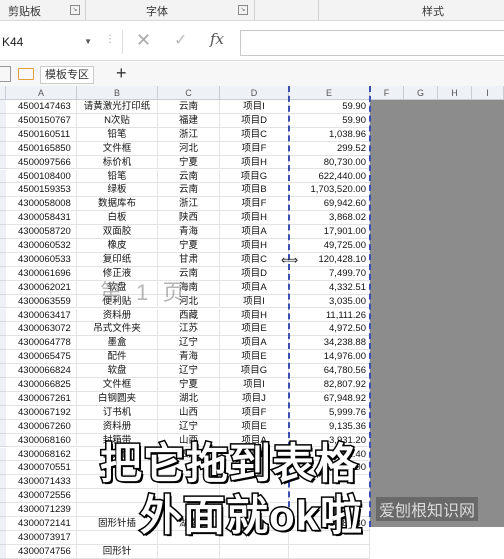 This screenshot has width=504, height=559. I want to click on cell-a: 4300074756, so click(41, 551).